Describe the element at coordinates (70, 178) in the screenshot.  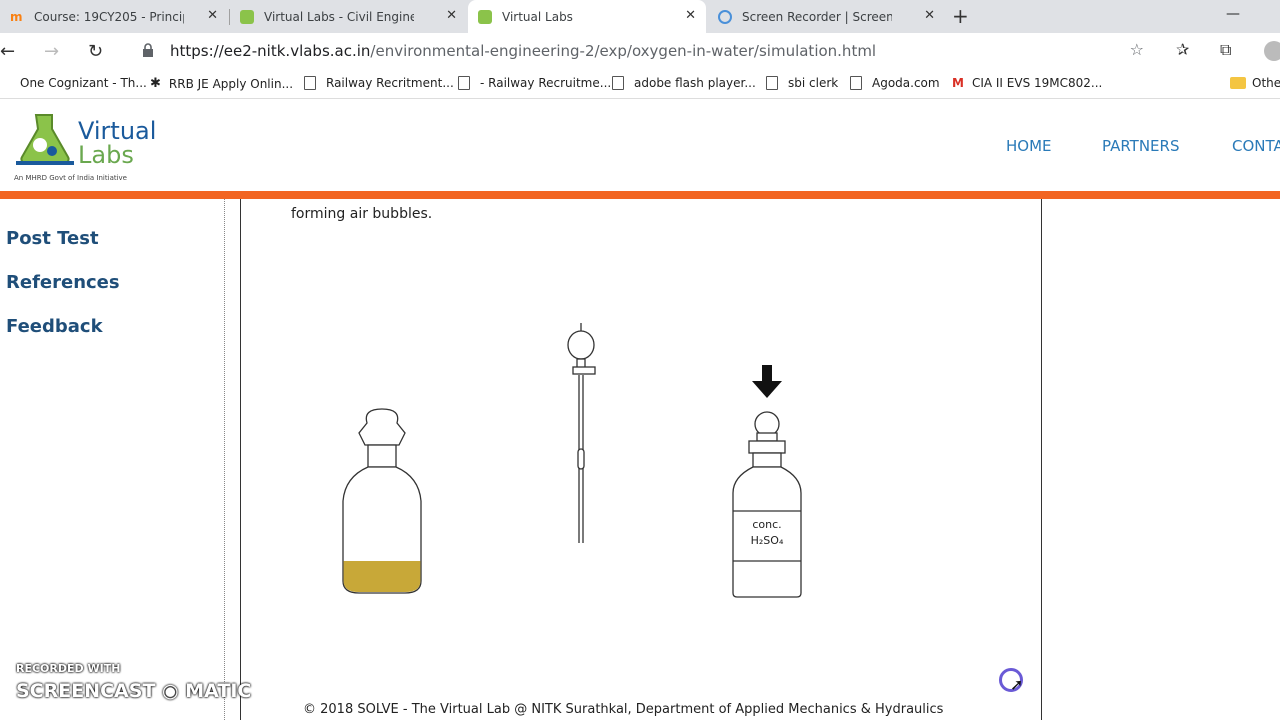
I see `logo-tagline: An MHRD Govt of India Initiative` at that location.